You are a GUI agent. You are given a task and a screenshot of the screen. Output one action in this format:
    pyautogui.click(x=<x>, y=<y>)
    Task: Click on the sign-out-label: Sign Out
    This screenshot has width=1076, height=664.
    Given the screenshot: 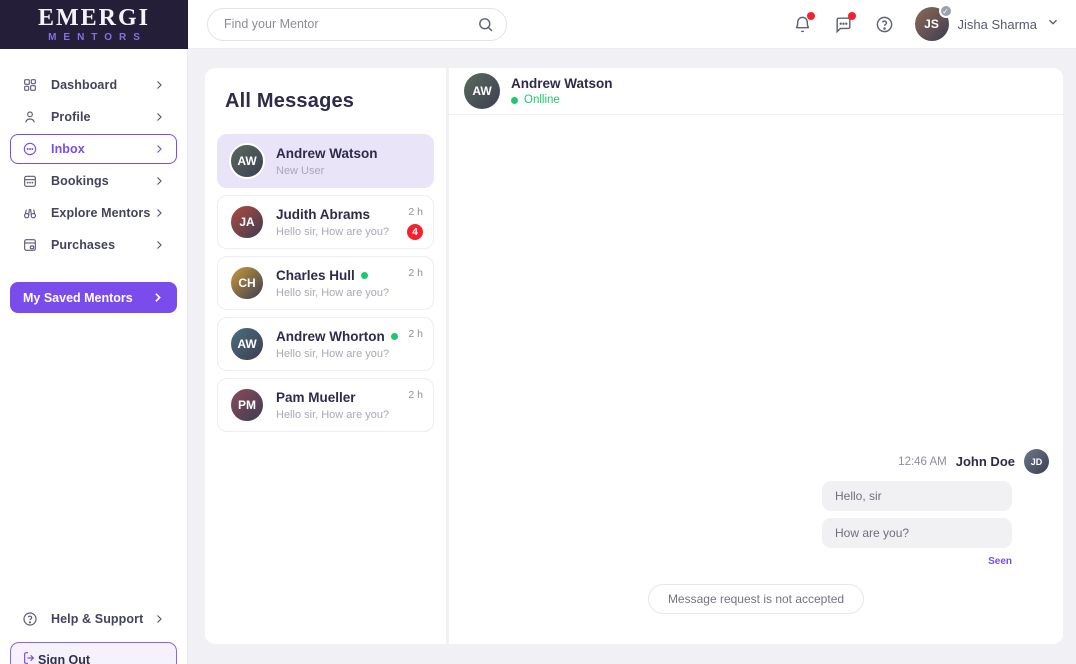 What is the action you would take?
    pyautogui.click(x=64, y=658)
    